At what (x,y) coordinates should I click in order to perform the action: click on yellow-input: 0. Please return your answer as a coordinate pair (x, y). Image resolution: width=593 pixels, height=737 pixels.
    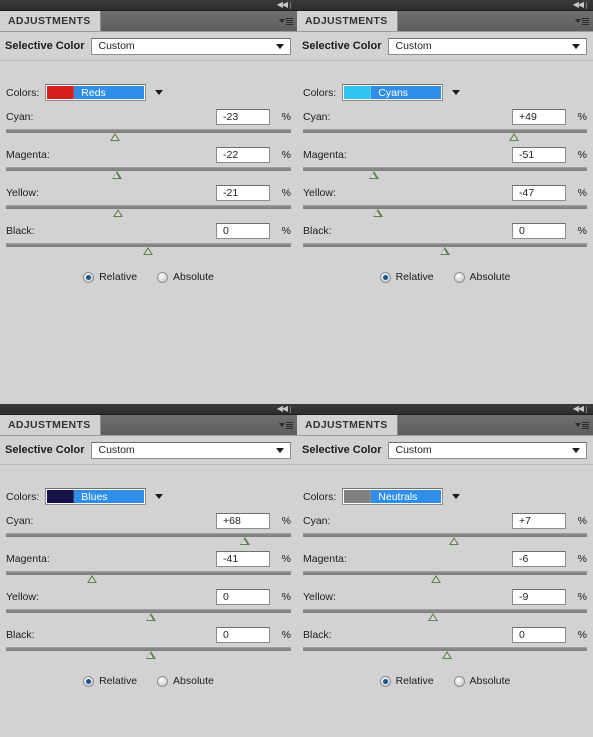
    Looking at the image, I should click on (243, 597).